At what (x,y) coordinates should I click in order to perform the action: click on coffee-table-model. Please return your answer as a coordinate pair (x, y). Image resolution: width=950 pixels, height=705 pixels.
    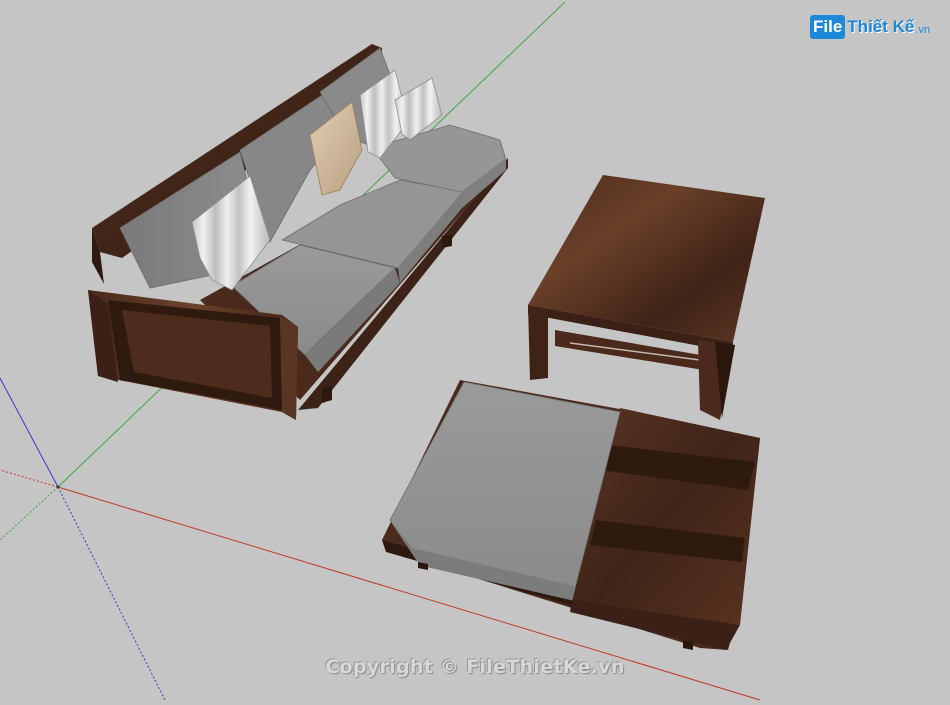
    Looking at the image, I should click on (646, 297).